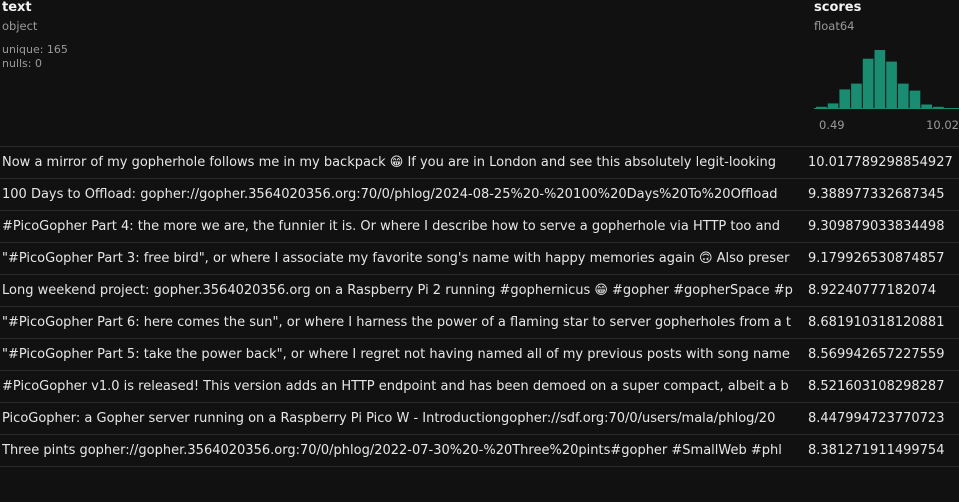 The width and height of the screenshot is (959, 502). What do you see at coordinates (834, 26) in the screenshot?
I see `column-dtype: float64` at bounding box center [834, 26].